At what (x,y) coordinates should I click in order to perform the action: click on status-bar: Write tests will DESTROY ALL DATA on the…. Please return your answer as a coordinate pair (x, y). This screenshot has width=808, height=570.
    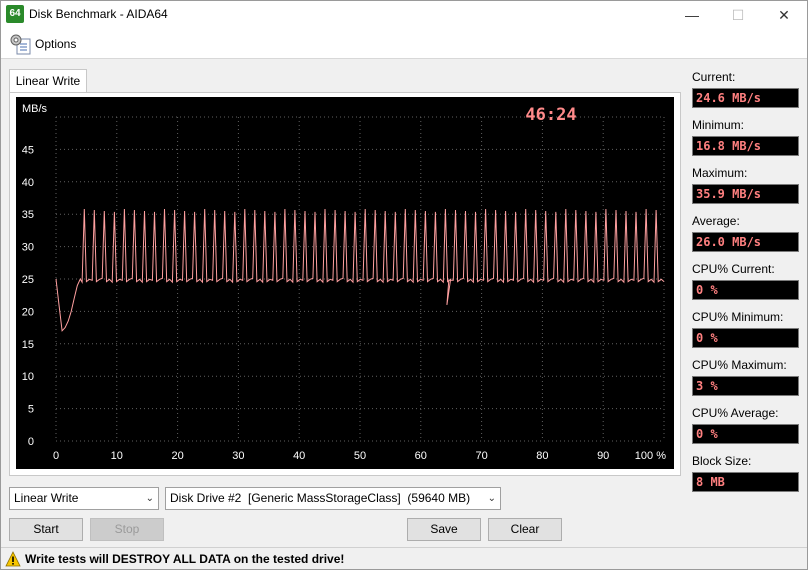
    Looking at the image, I should click on (404, 558).